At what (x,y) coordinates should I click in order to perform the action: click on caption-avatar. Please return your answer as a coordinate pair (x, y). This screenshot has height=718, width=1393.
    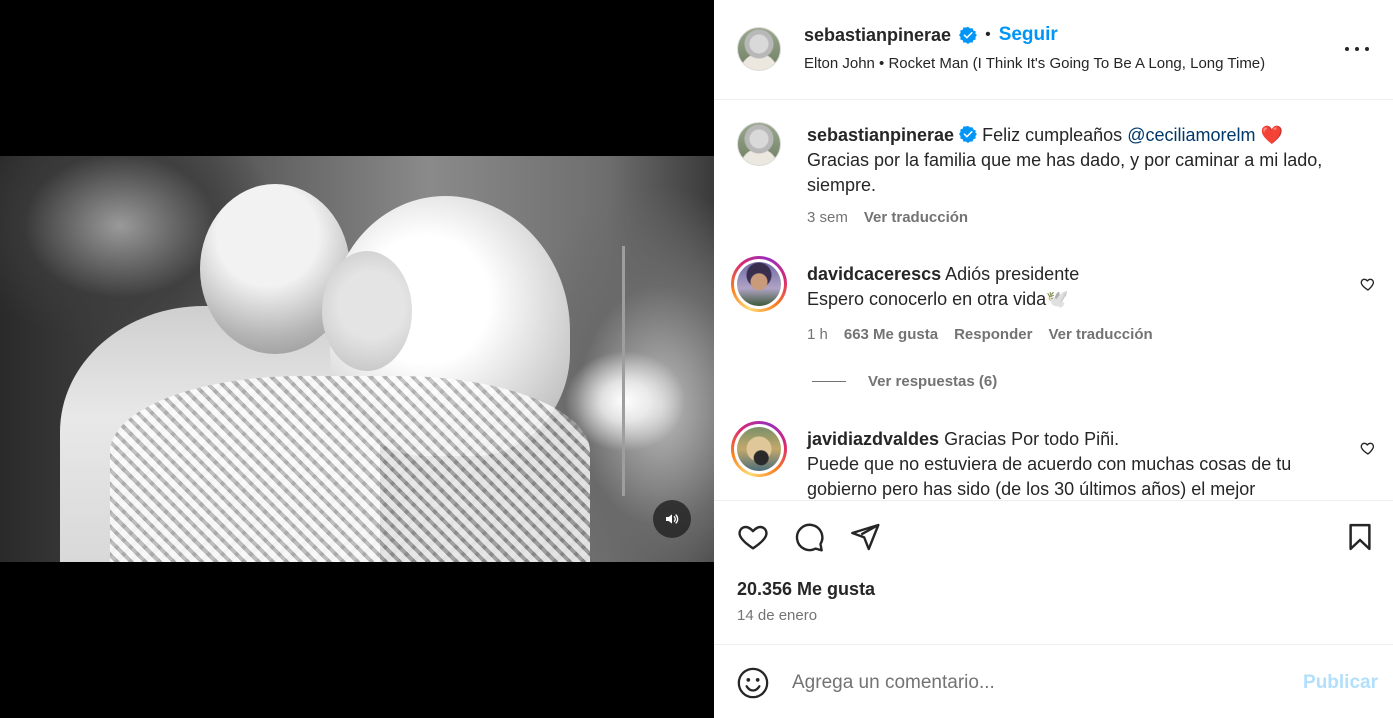
    Looking at the image, I should click on (759, 144).